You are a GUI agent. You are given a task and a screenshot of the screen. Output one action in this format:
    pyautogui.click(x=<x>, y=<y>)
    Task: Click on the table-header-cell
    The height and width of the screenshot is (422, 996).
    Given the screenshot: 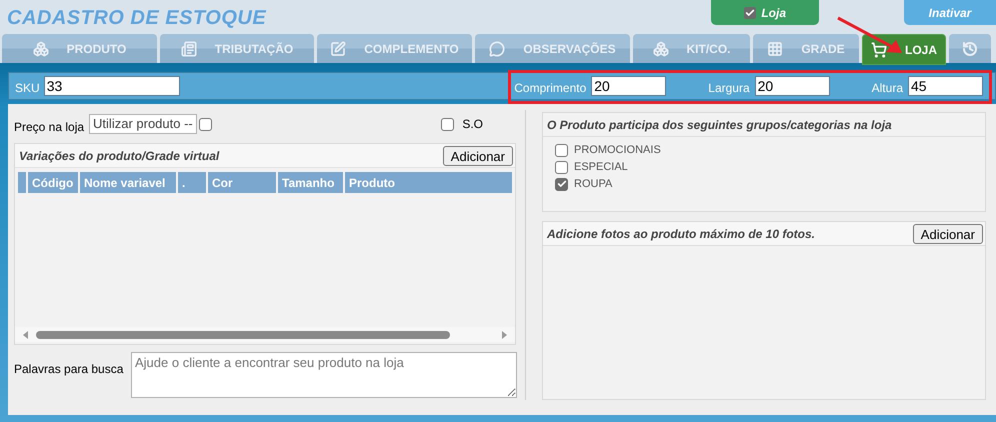 What is the action you would take?
    pyautogui.click(x=22, y=182)
    